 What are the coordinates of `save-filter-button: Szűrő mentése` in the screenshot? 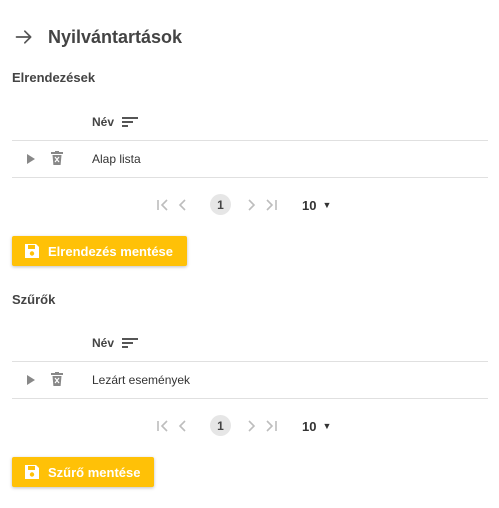 It's located at (83, 472).